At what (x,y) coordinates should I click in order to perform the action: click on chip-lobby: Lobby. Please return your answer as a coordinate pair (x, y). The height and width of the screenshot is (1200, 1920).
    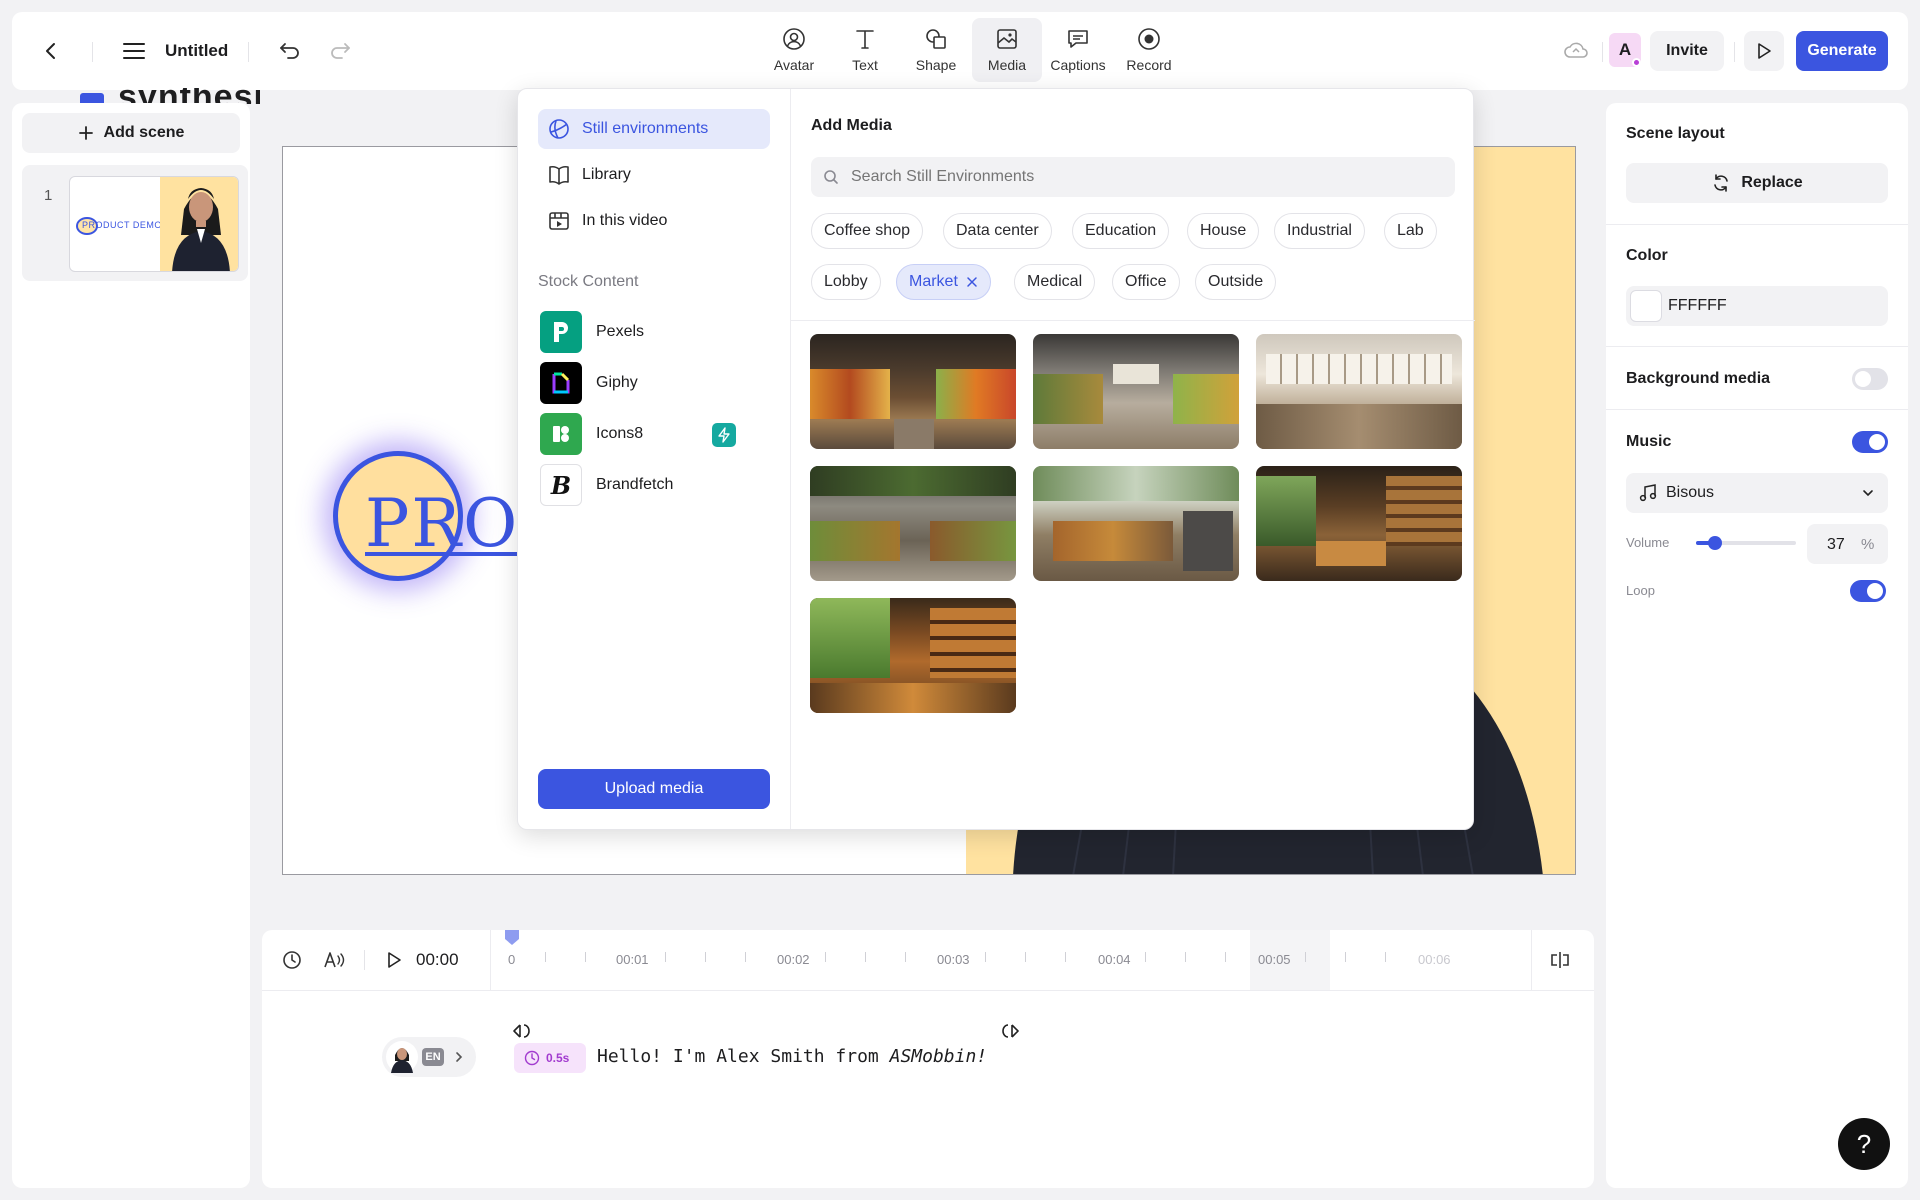
    Looking at the image, I should click on (846, 282).